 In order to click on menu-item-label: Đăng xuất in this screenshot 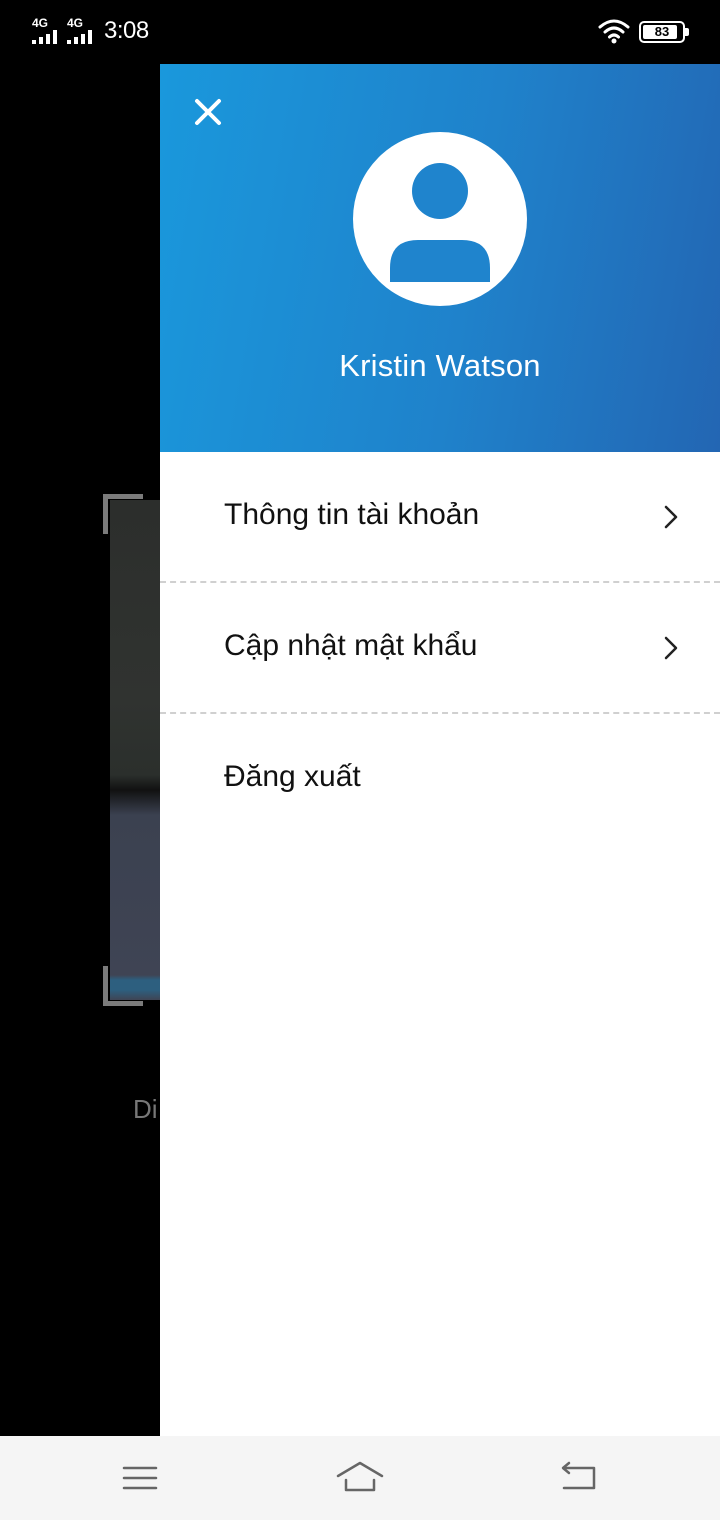, I will do `click(292, 776)`.